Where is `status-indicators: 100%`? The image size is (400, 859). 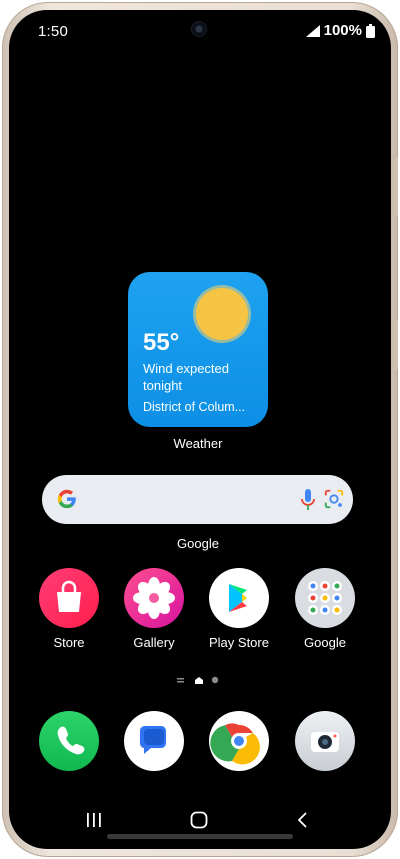
status-indicators: 100% is located at coordinates (340, 30).